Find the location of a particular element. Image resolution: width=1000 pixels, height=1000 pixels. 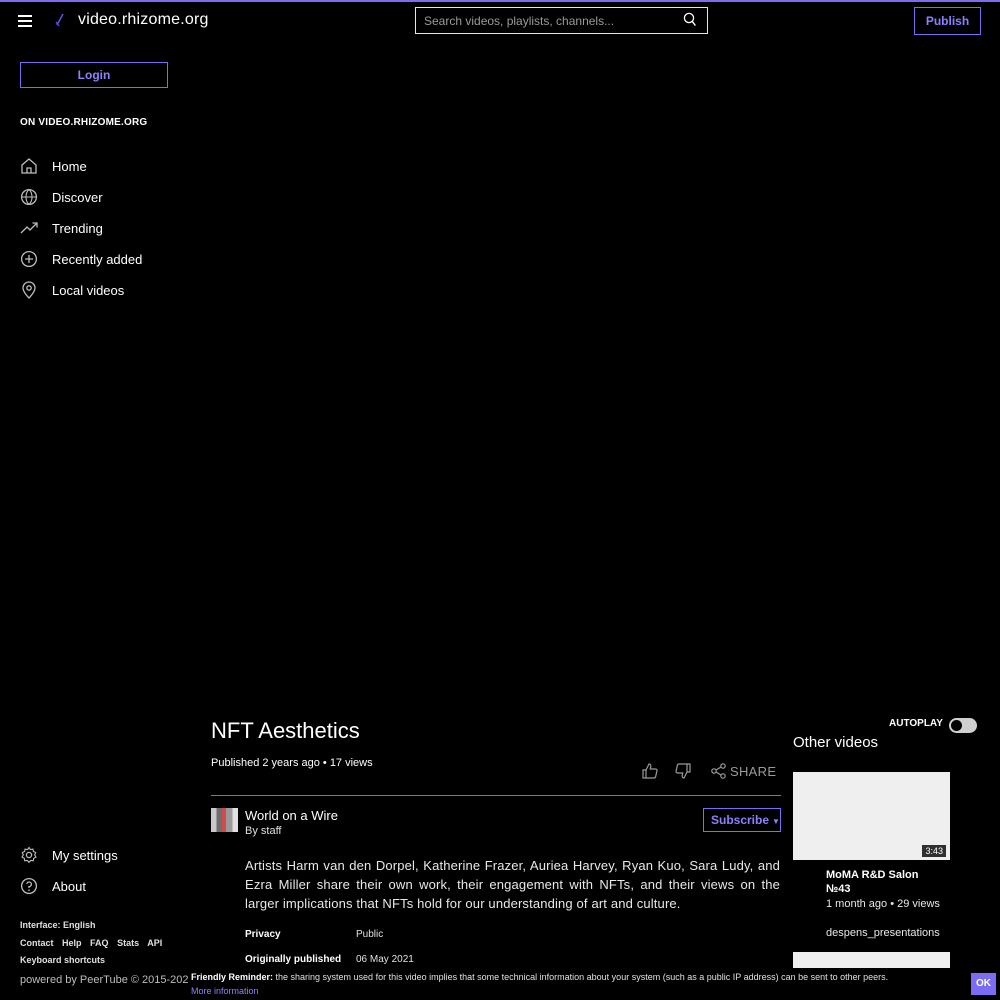

video-duration: 3:43 is located at coordinates (934, 851).